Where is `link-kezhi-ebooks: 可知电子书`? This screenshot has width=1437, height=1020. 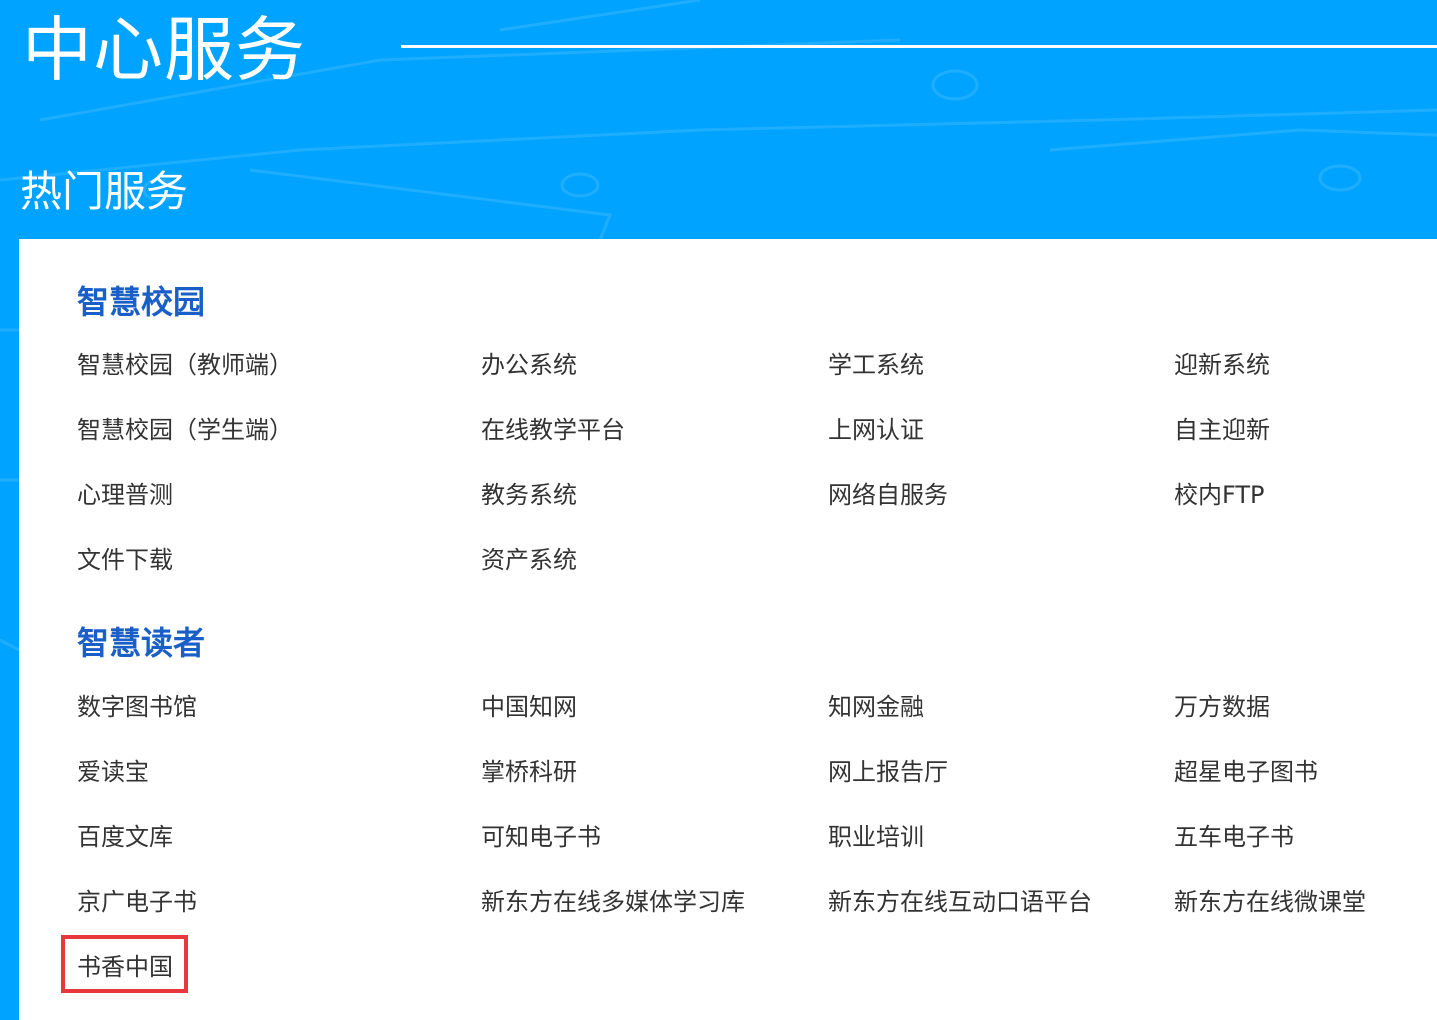 link-kezhi-ebooks: 可知电子书 is located at coordinates (541, 837).